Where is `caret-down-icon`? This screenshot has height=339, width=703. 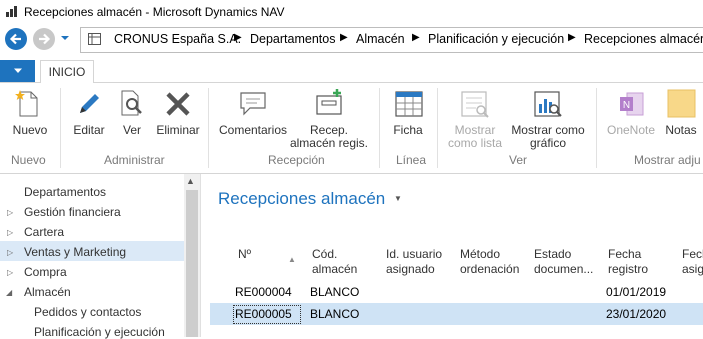
caret-down-icon is located at coordinates (17, 70).